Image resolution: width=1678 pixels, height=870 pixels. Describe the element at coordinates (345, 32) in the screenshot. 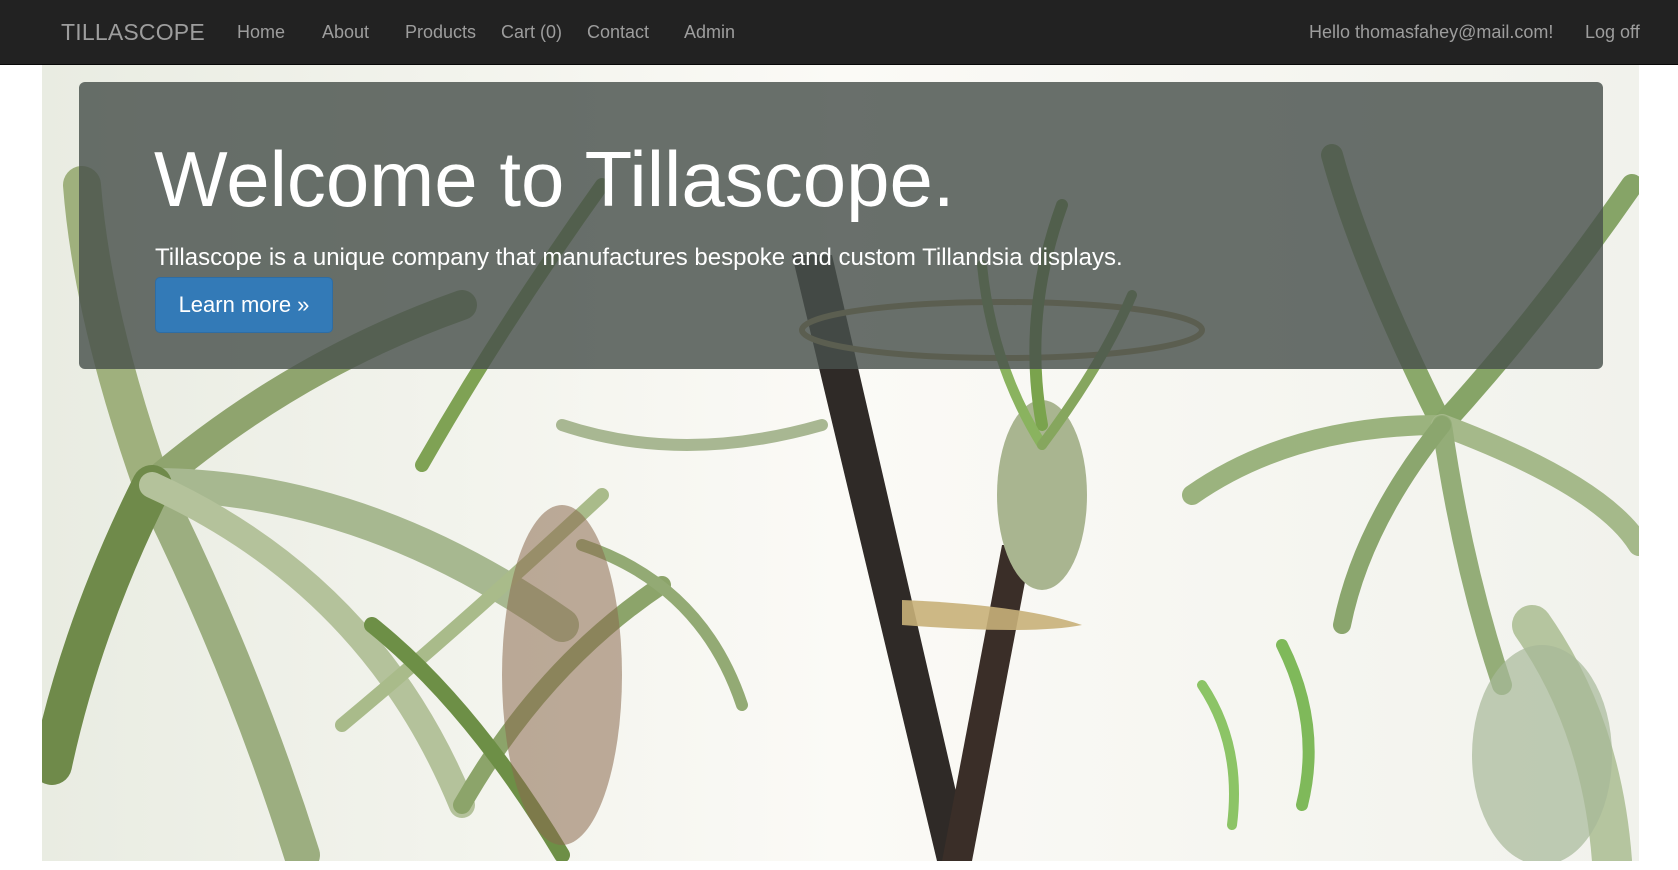

I see `nav-about: About` at that location.